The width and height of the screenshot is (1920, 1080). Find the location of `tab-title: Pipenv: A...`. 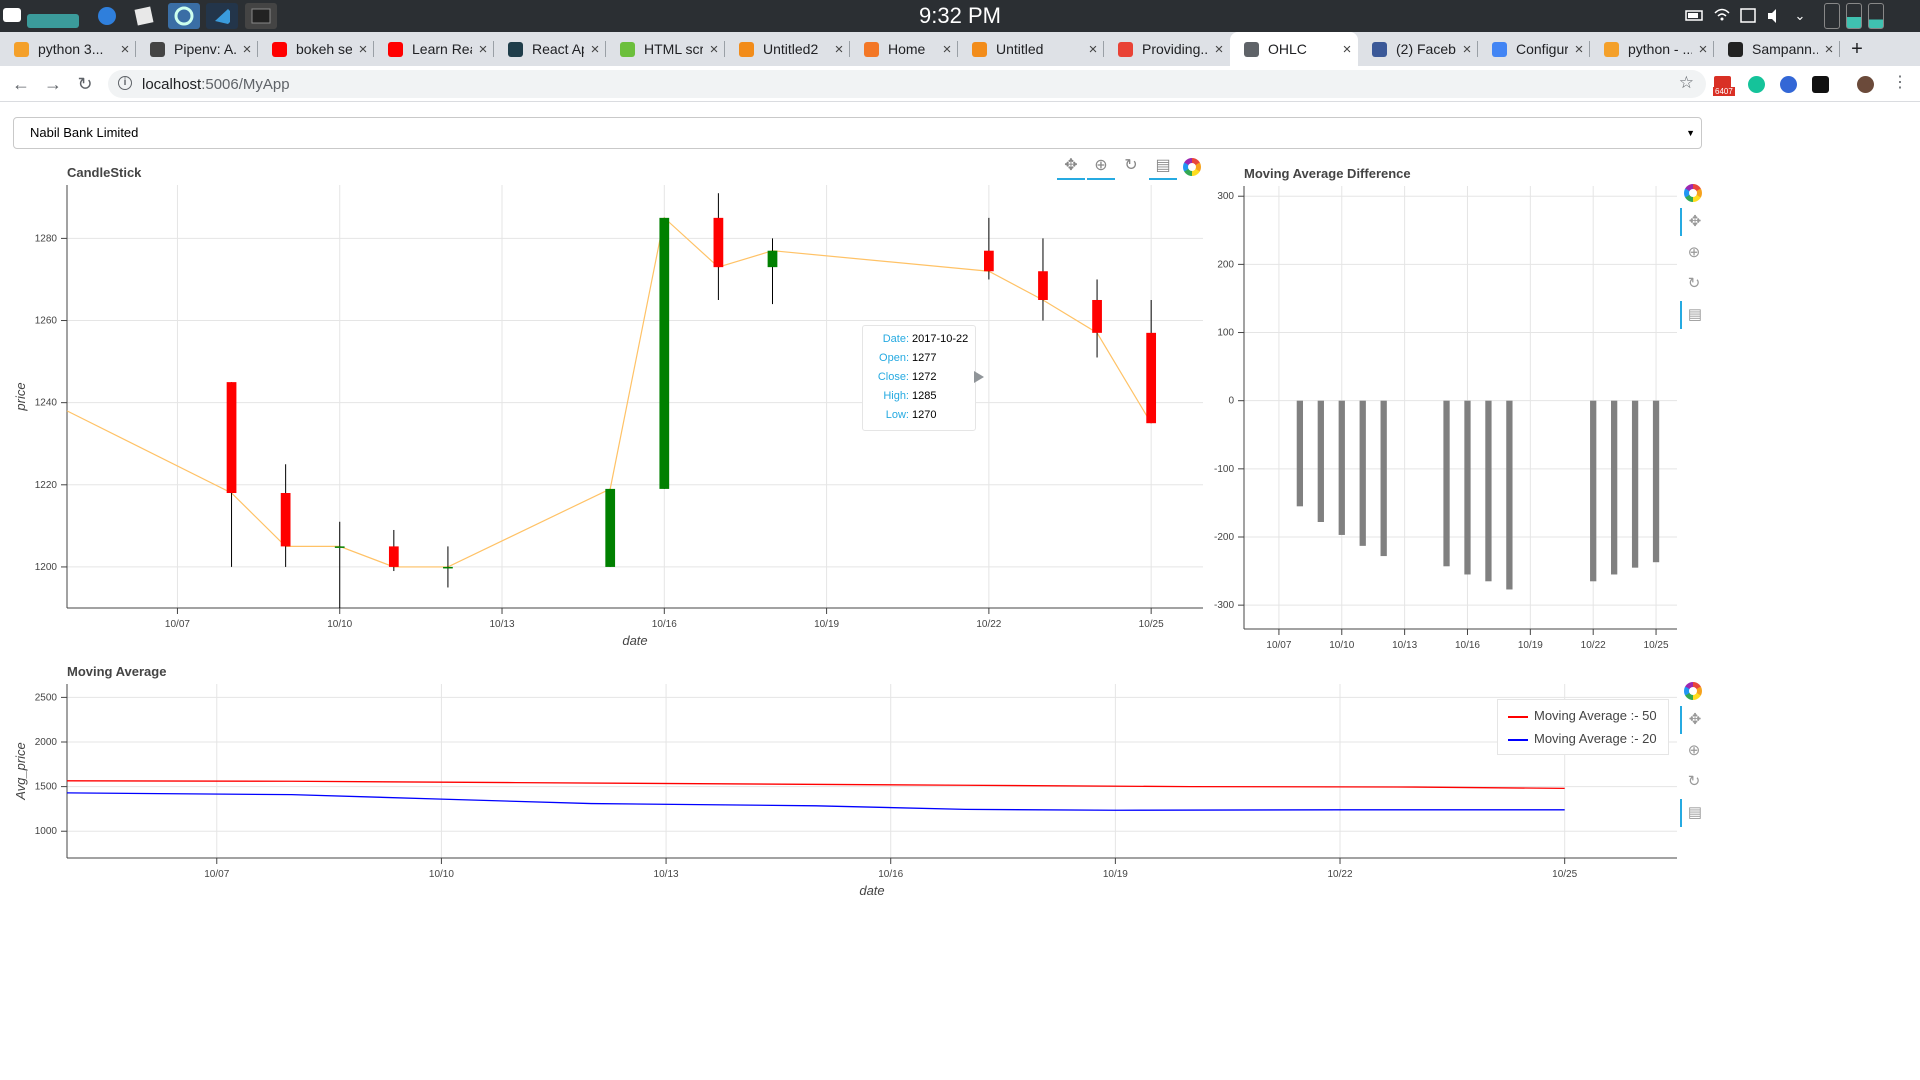

tab-title: Pipenv: A... is located at coordinates (205, 49).